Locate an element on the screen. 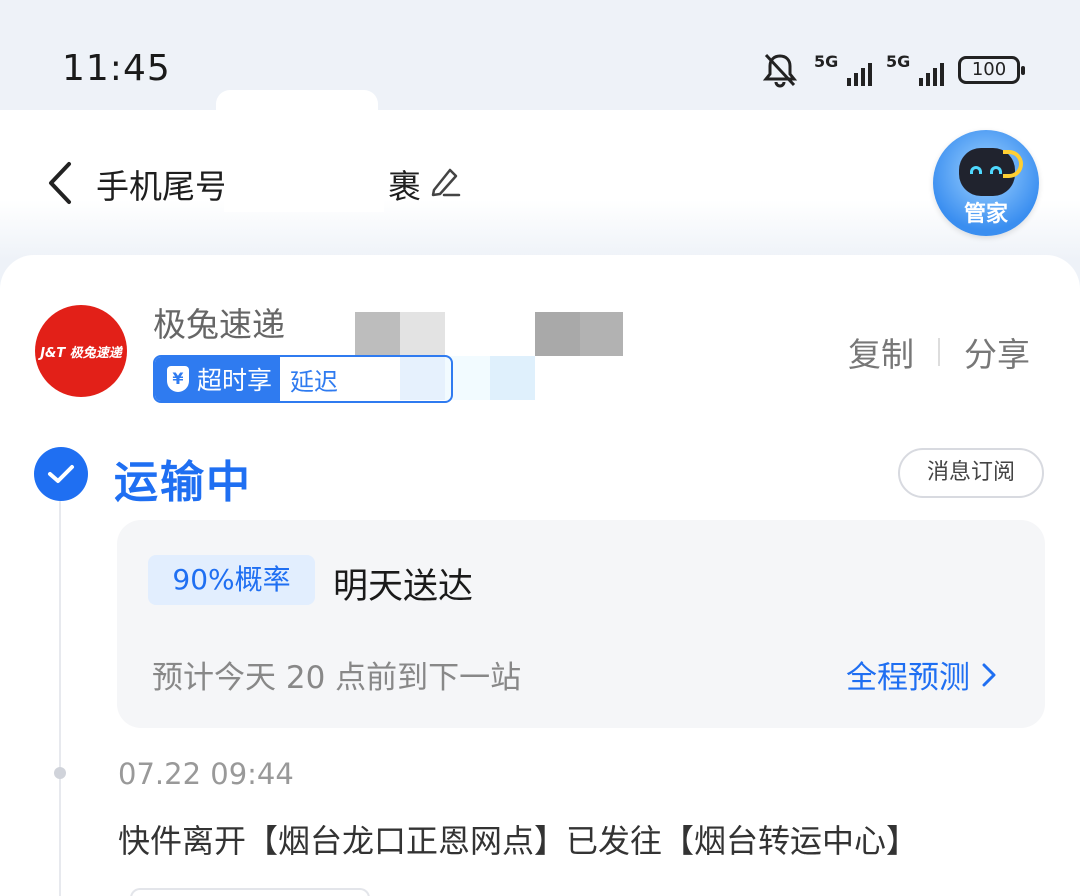 The width and height of the screenshot is (1080, 896). copy-button: 复制 is located at coordinates (881, 352).